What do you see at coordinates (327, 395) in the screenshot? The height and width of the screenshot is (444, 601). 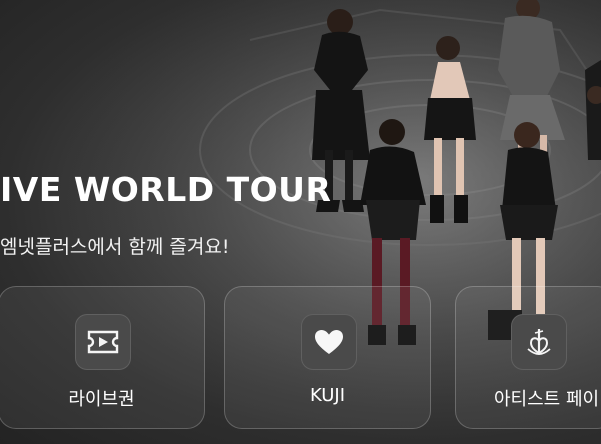 I see `kuji-label: KUJI` at bounding box center [327, 395].